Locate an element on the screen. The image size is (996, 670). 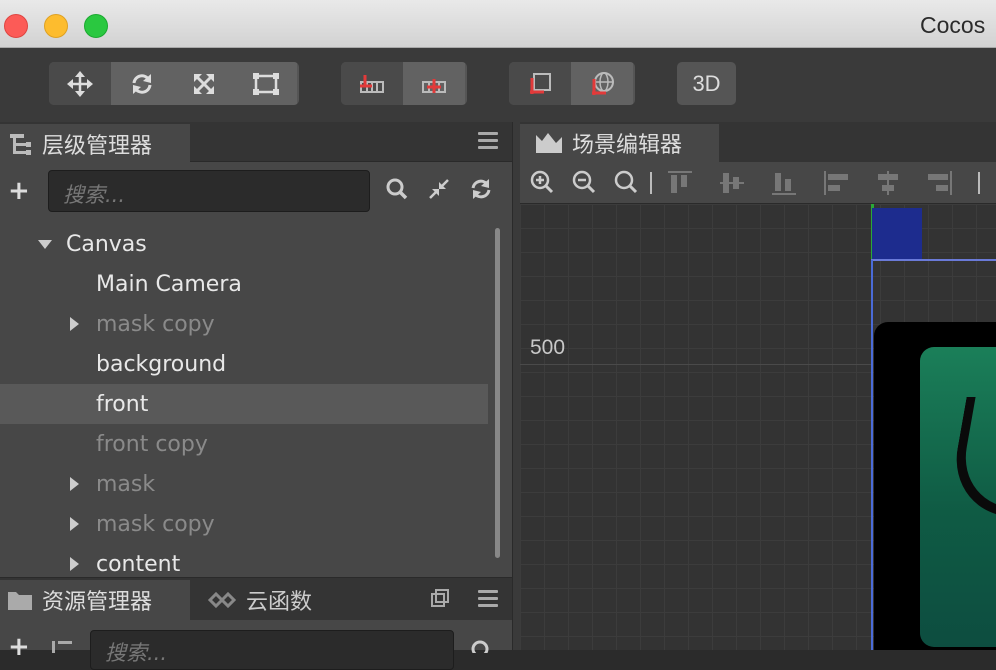
window-title: Cocos is located at coordinates (953, 25).